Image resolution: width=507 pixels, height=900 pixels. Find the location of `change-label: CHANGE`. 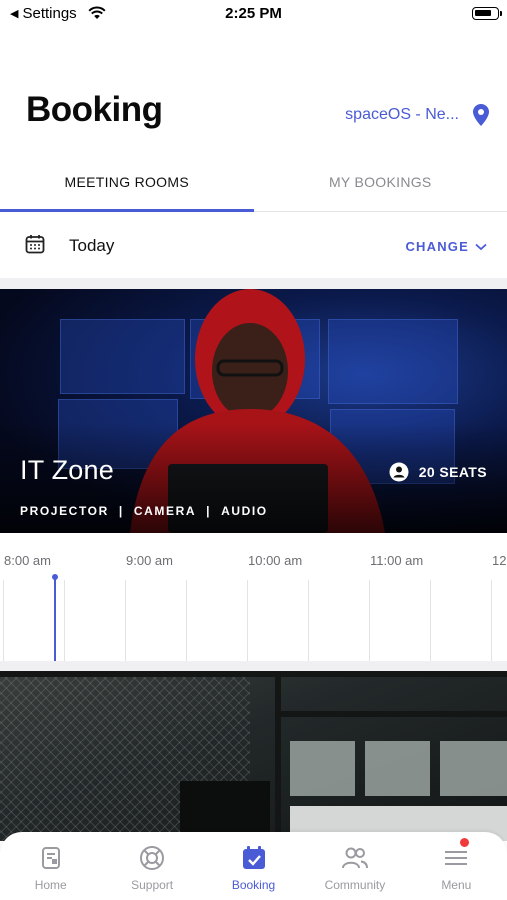

change-label: CHANGE is located at coordinates (437, 246).